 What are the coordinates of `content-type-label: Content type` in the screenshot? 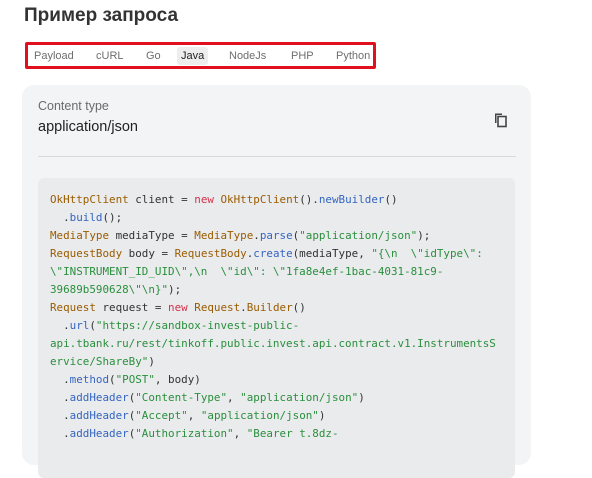 It's located at (73, 106).